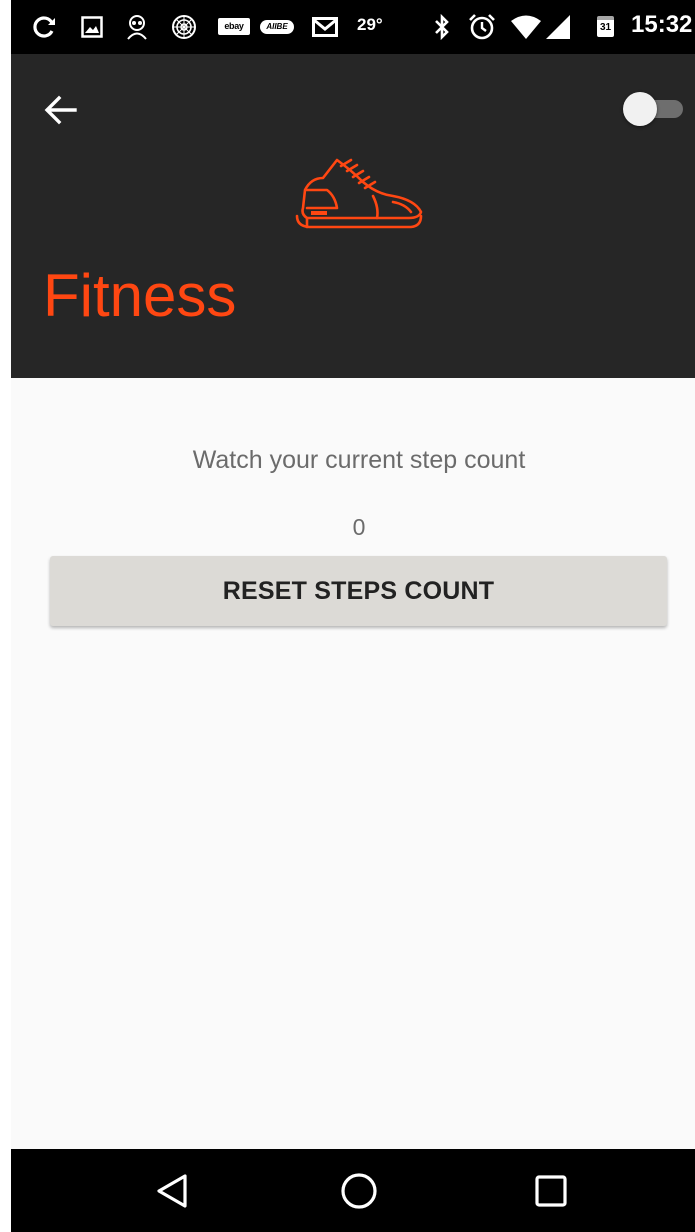  Describe the element at coordinates (325, 27) in the screenshot. I see `gmail-icon` at that location.